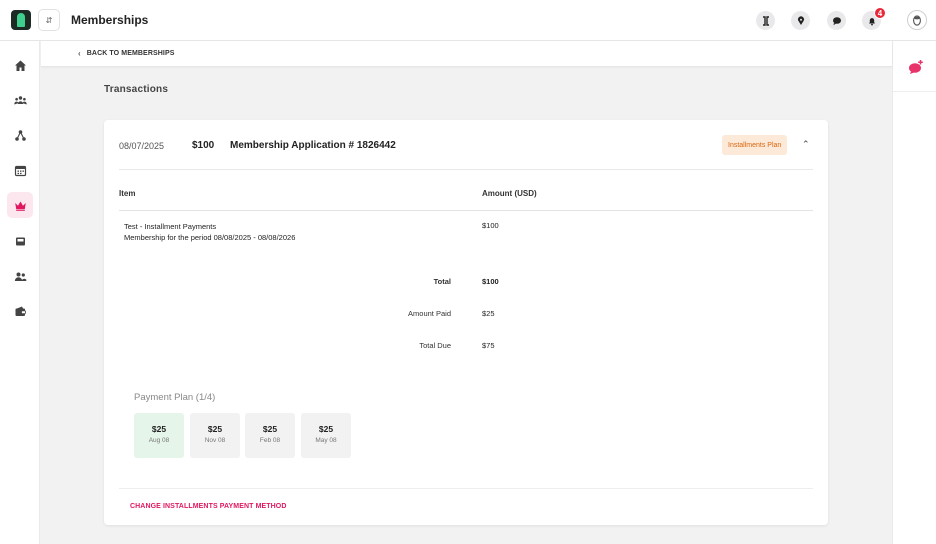 This screenshot has width=936, height=544. What do you see at coordinates (203, 145) in the screenshot?
I see `transaction-amount: $100` at bounding box center [203, 145].